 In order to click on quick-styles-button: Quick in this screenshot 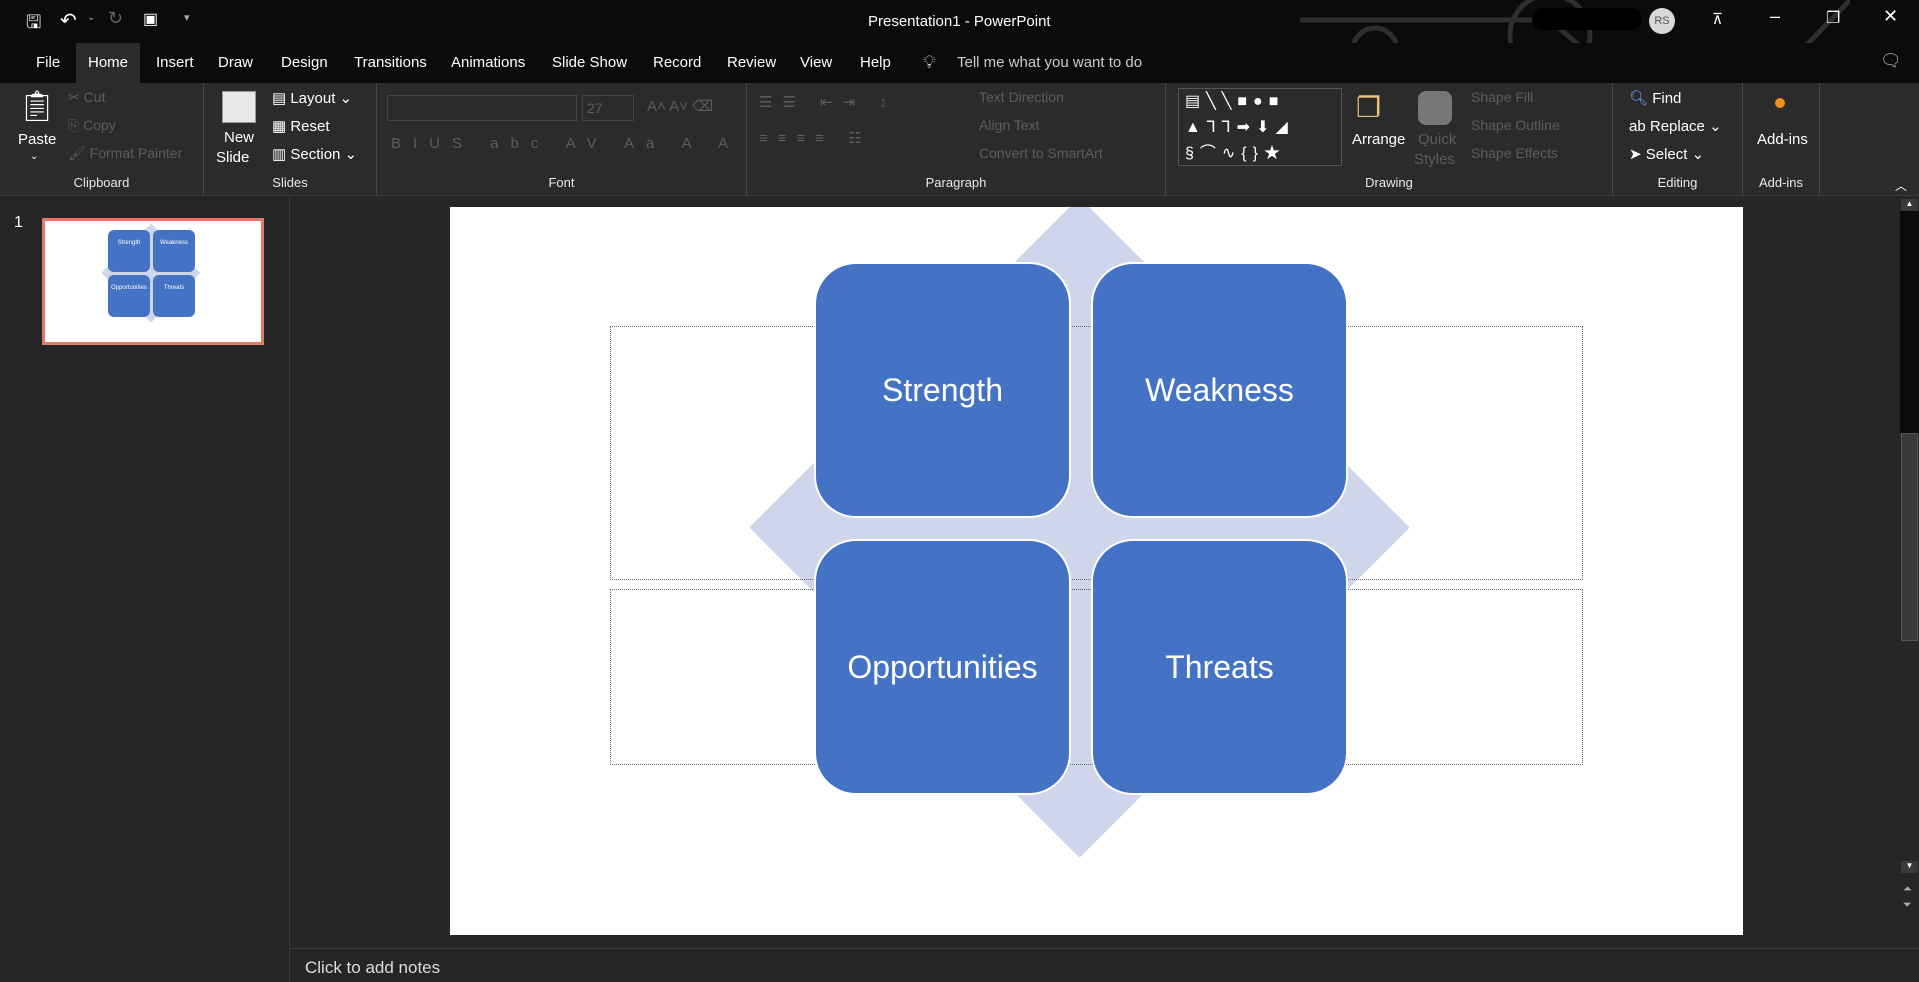, I will do `click(1437, 139)`.